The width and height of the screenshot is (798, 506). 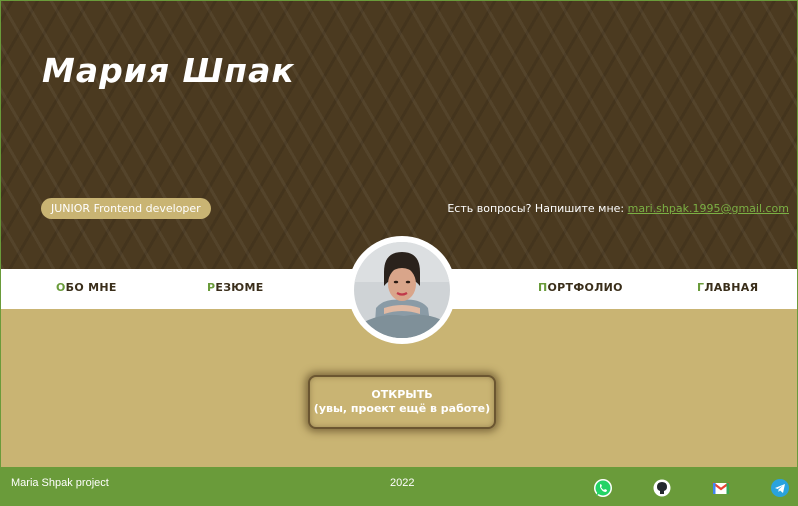 I want to click on contact-email-link: mari.shpak.1995@gmail.com, so click(x=708, y=208).